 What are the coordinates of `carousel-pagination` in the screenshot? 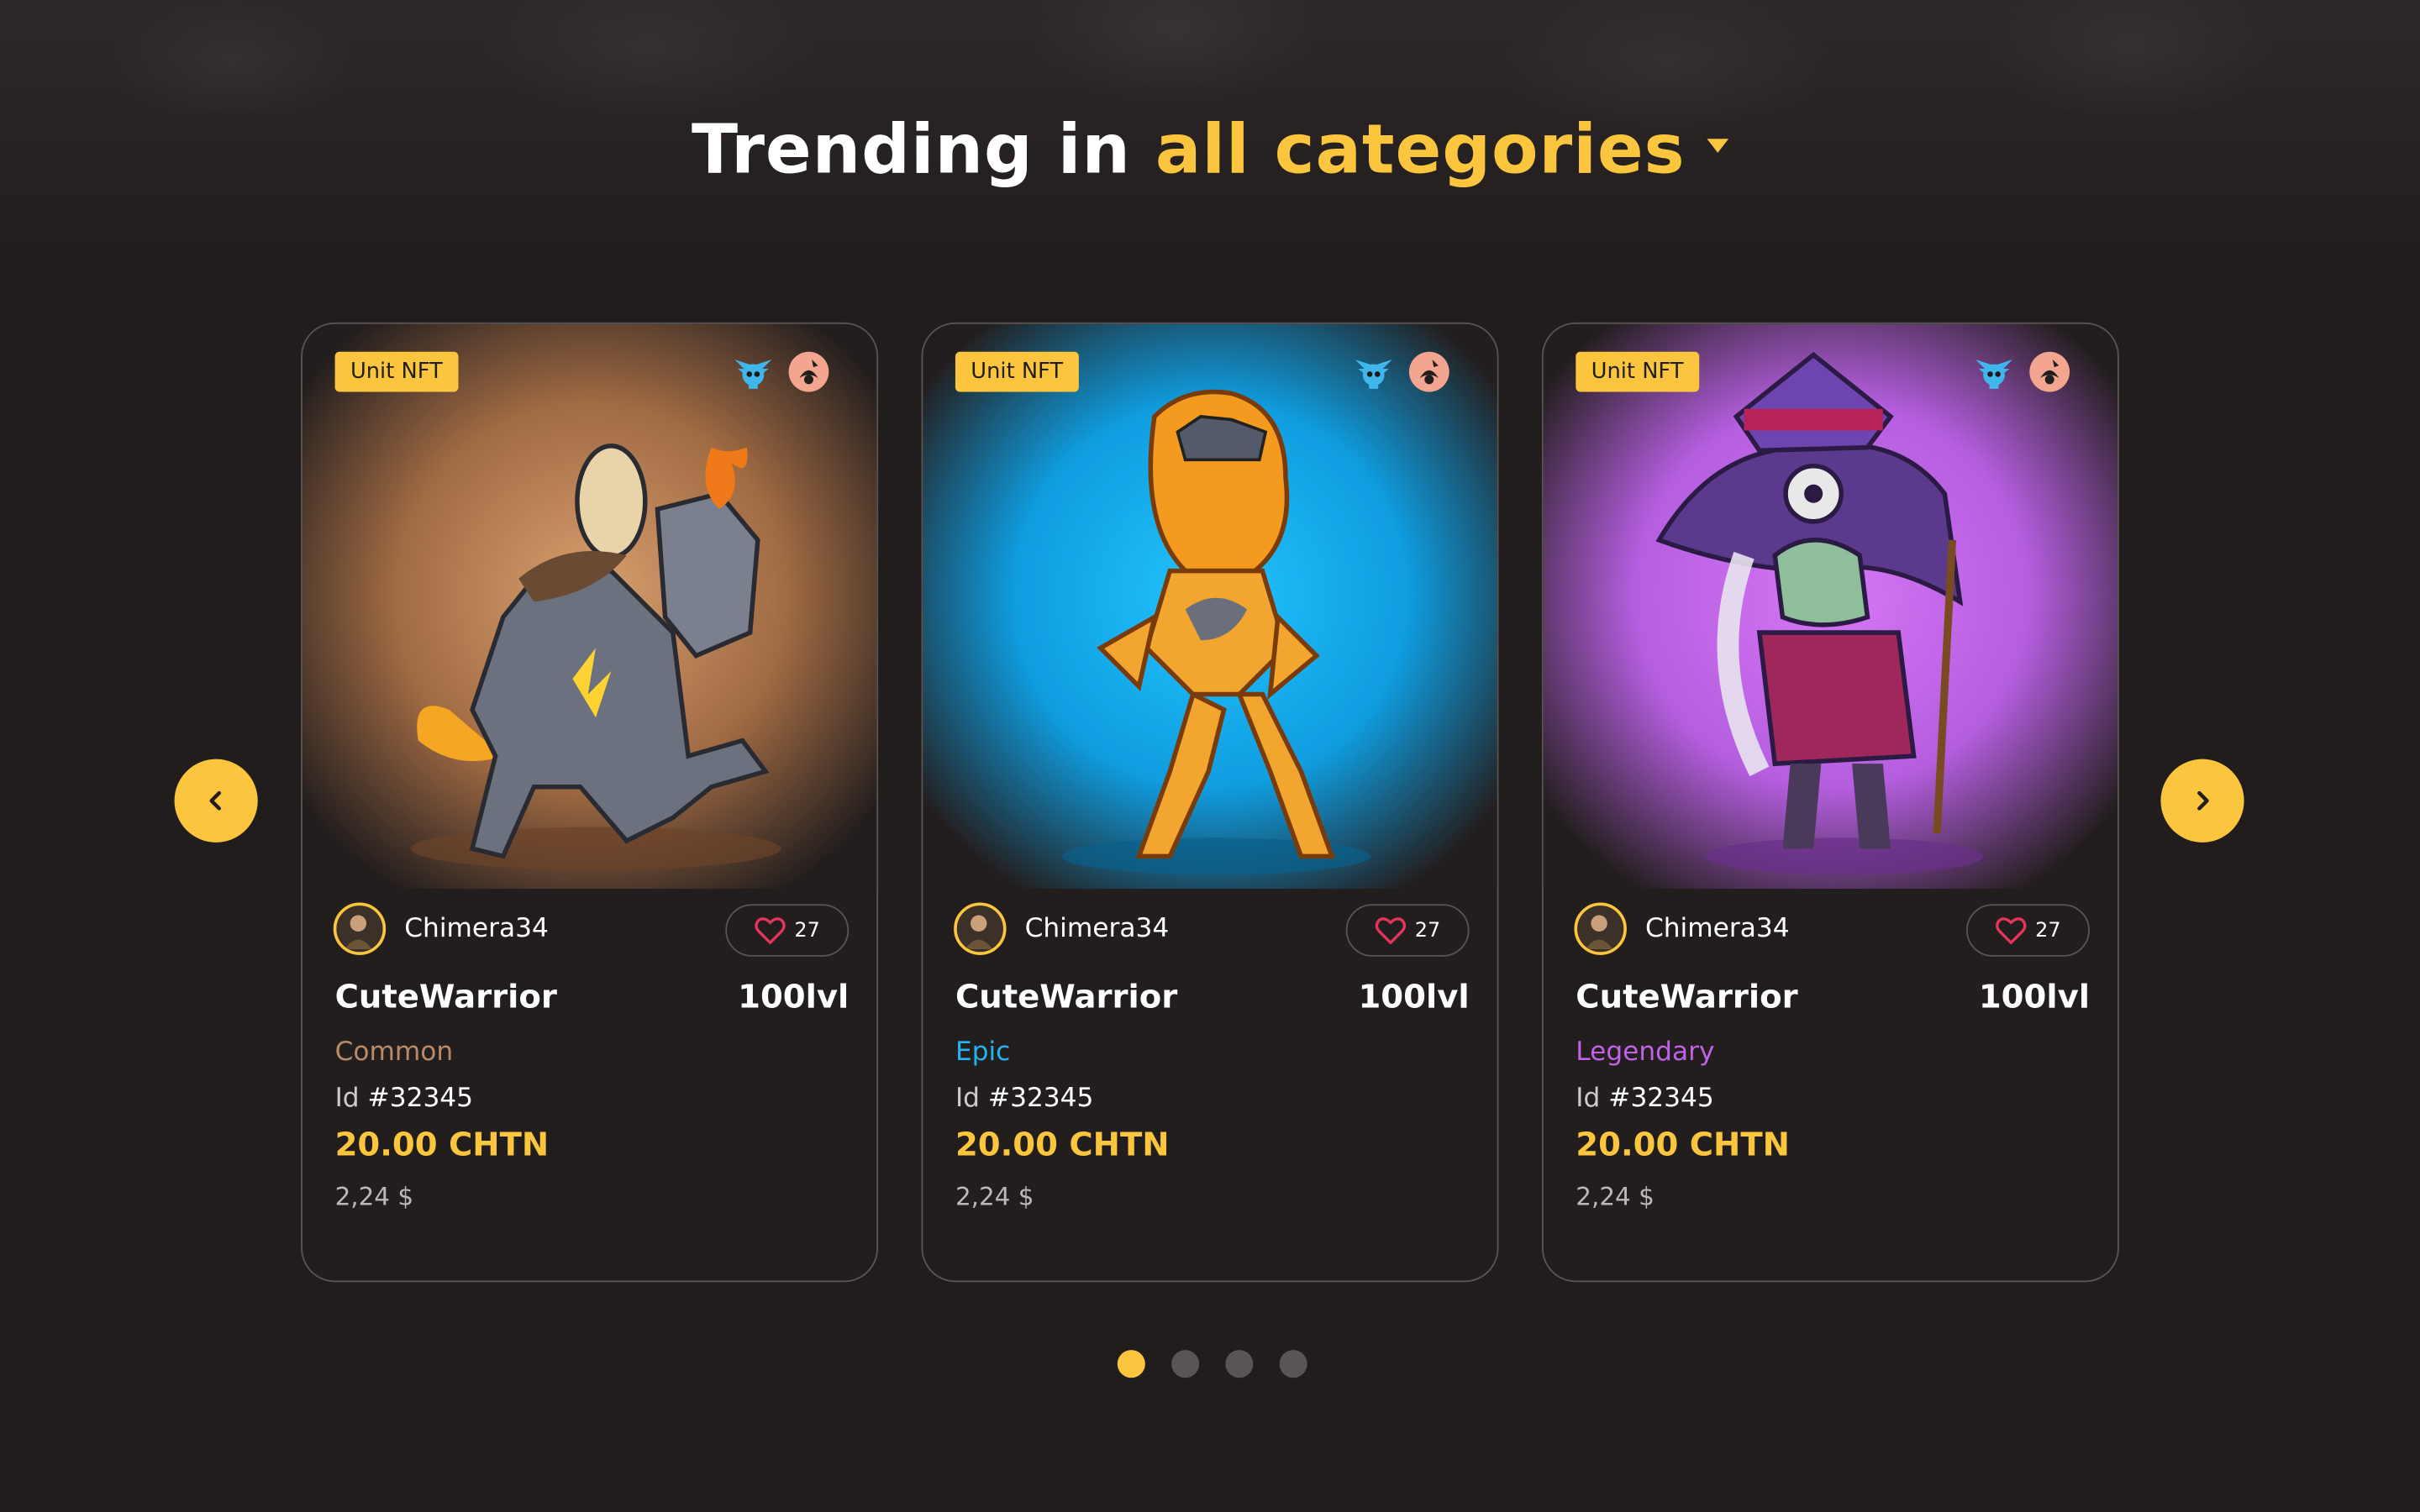 It's located at (1212, 1364).